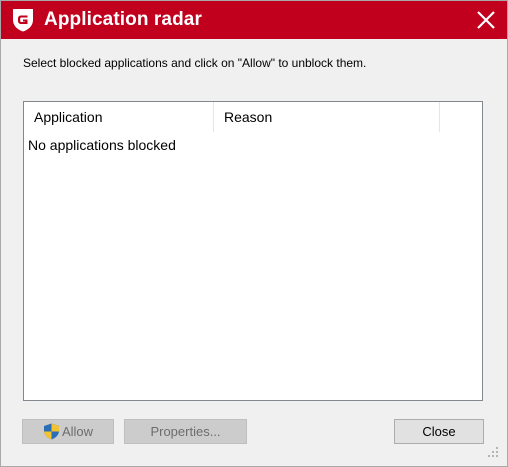 The width and height of the screenshot is (508, 467). I want to click on list-header: Application Reason, so click(253, 117).